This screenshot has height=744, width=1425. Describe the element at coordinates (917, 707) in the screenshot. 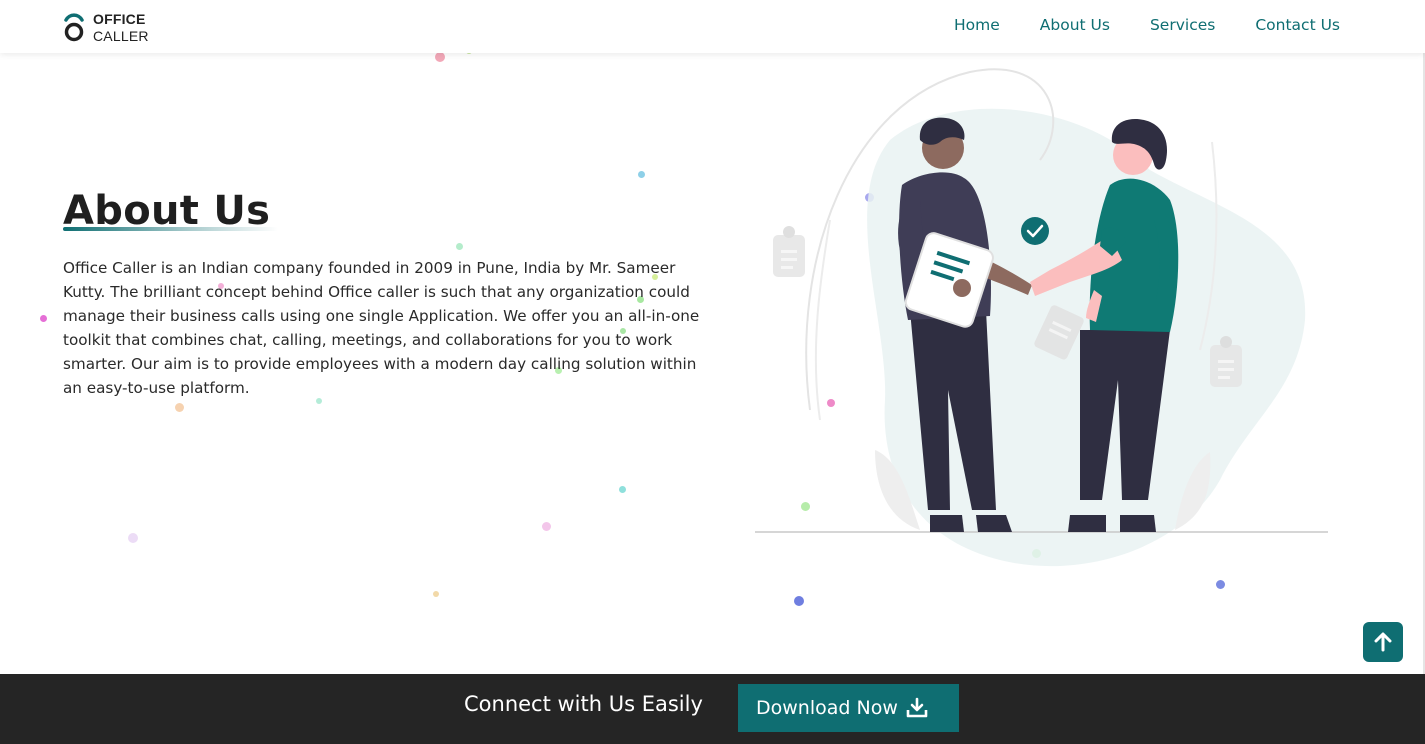

I see `download-icon` at that location.